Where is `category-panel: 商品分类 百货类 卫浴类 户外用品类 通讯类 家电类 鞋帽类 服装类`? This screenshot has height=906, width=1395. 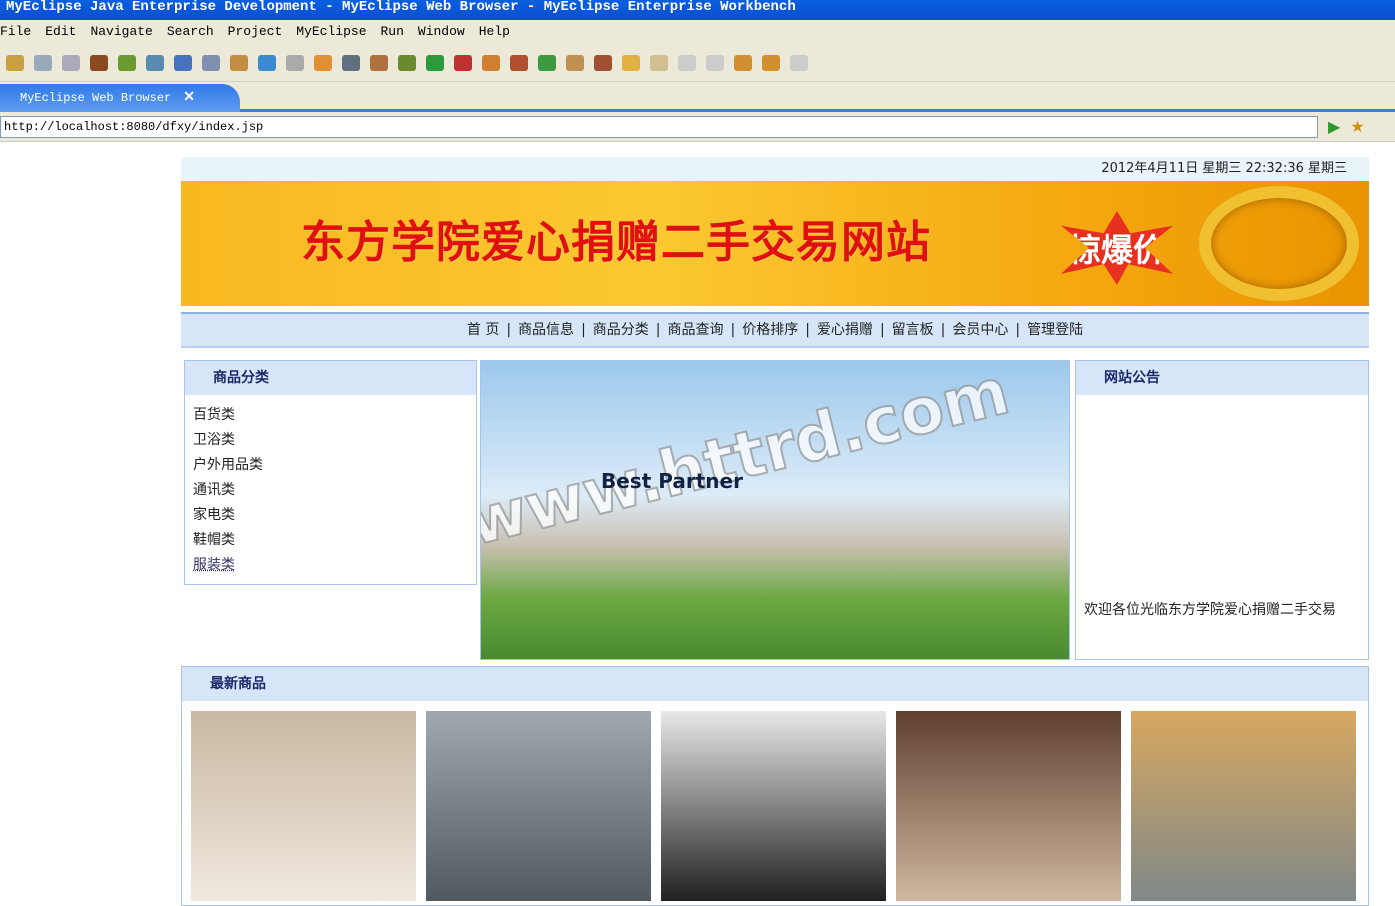 category-panel: 商品分类 百货类 卫浴类 户外用品类 通讯类 家电类 鞋帽类 服装类 is located at coordinates (330, 472).